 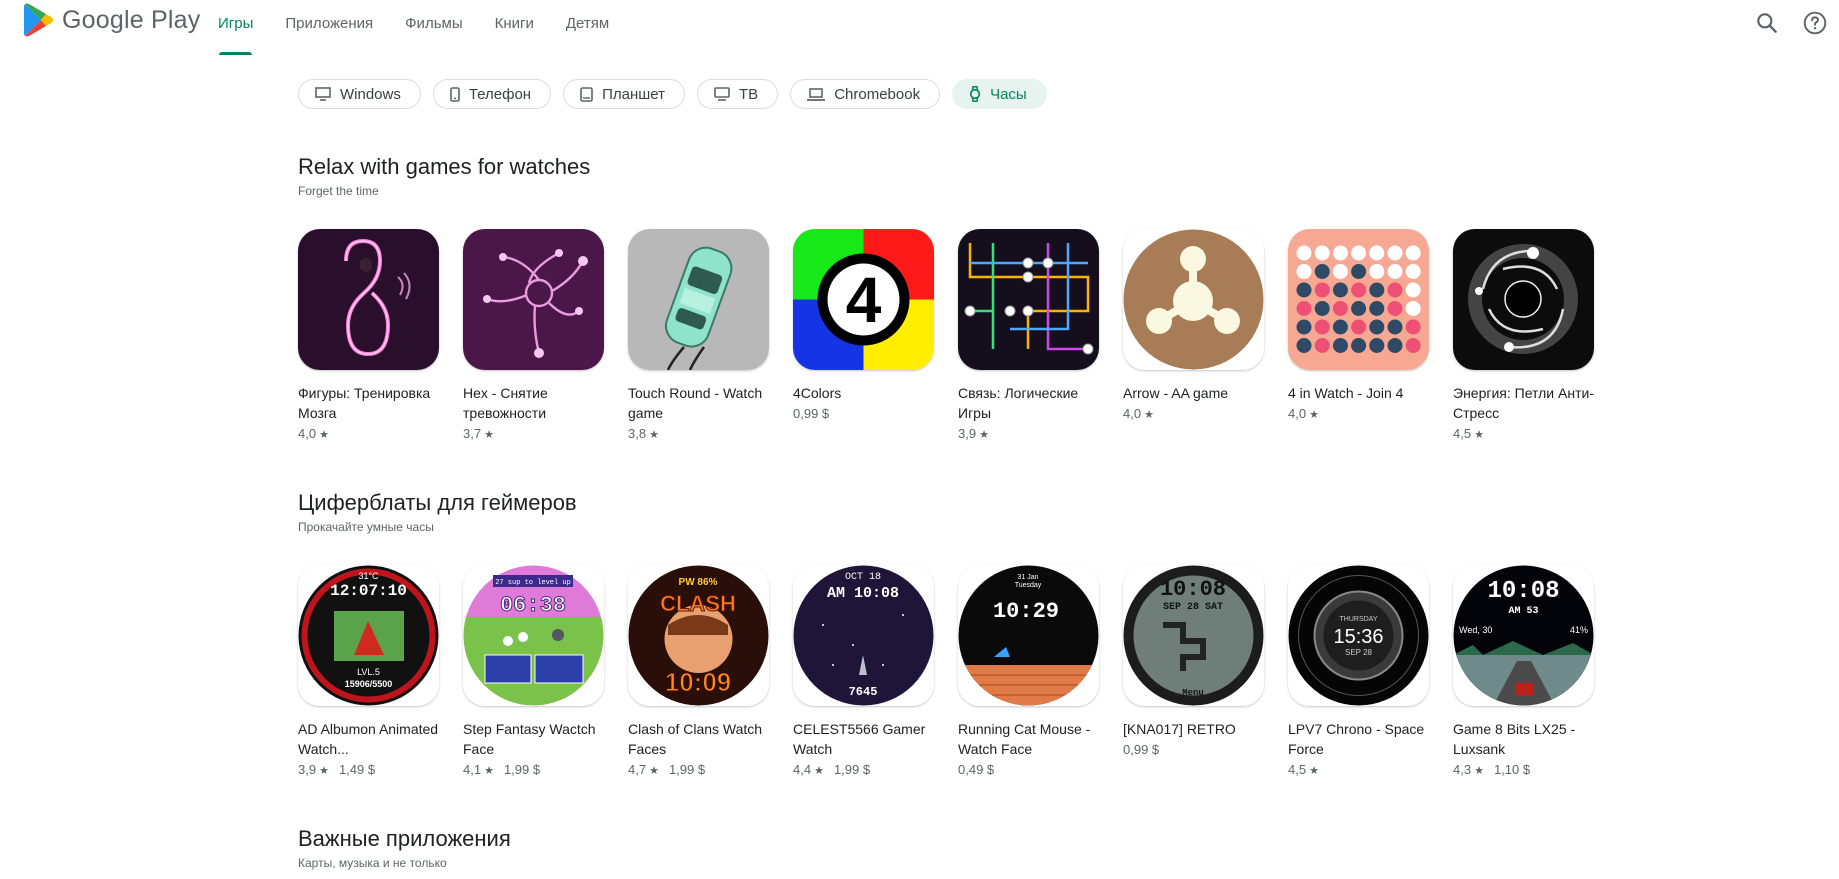 What do you see at coordinates (1028, 635) in the screenshot?
I see `app-icon: 31 Jan Tuesday 10:29` at bounding box center [1028, 635].